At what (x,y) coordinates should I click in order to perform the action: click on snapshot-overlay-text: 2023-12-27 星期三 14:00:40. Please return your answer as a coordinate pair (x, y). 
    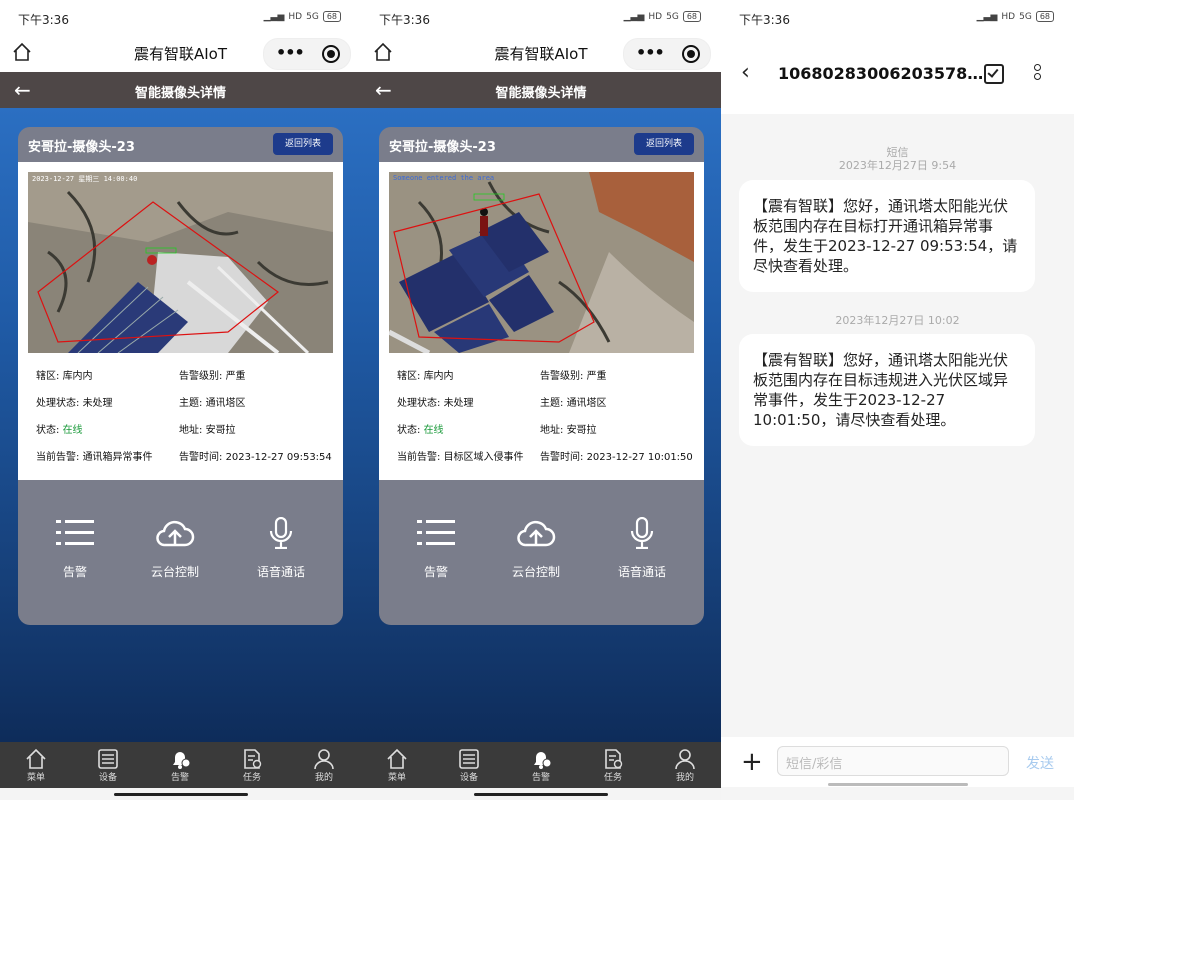
    Looking at the image, I should click on (85, 179).